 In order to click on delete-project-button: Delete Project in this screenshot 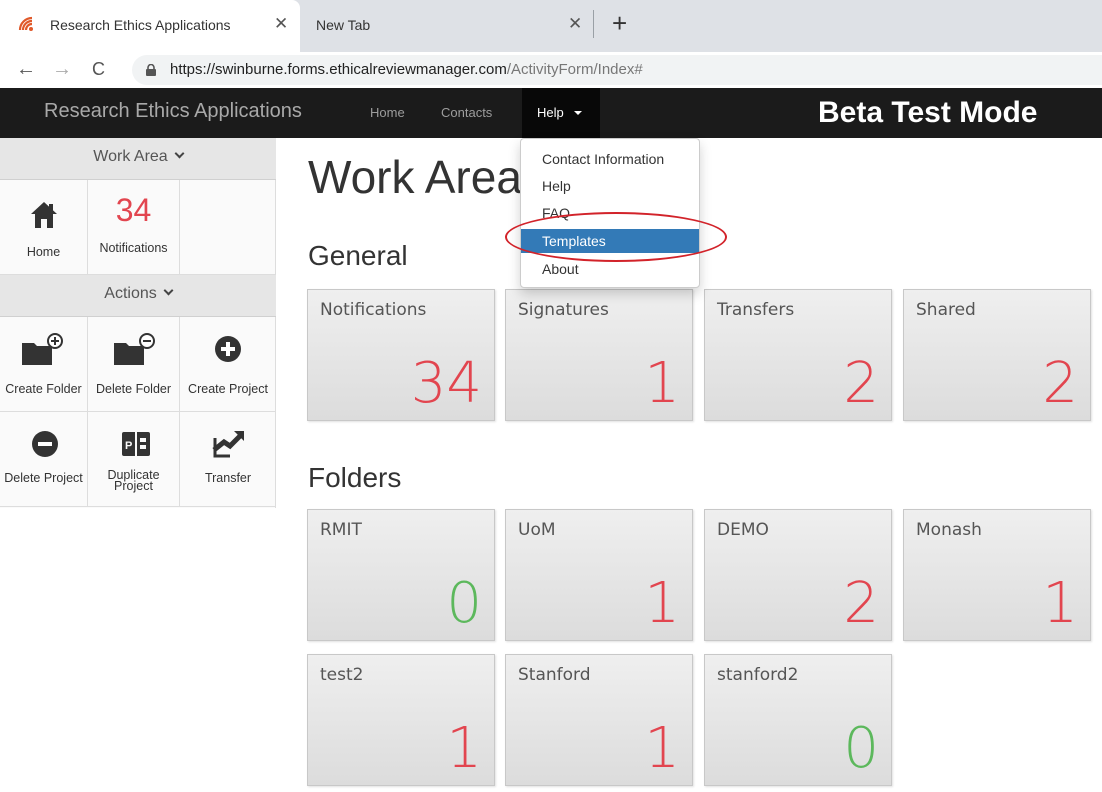, I will do `click(44, 459)`.